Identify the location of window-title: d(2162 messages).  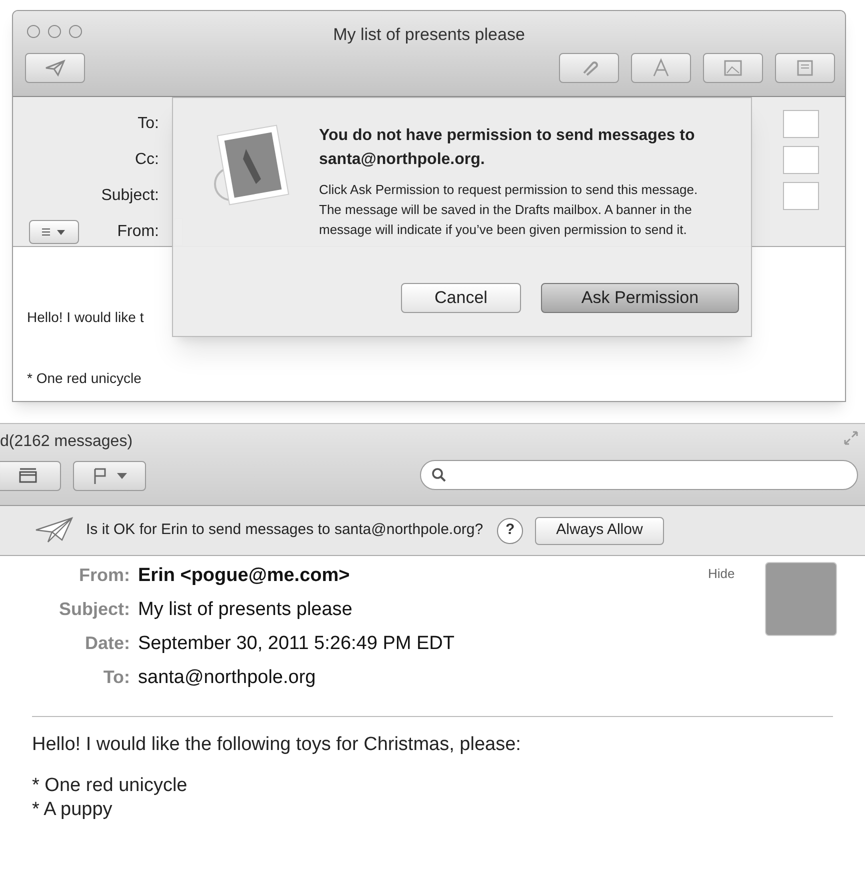
(66, 442).